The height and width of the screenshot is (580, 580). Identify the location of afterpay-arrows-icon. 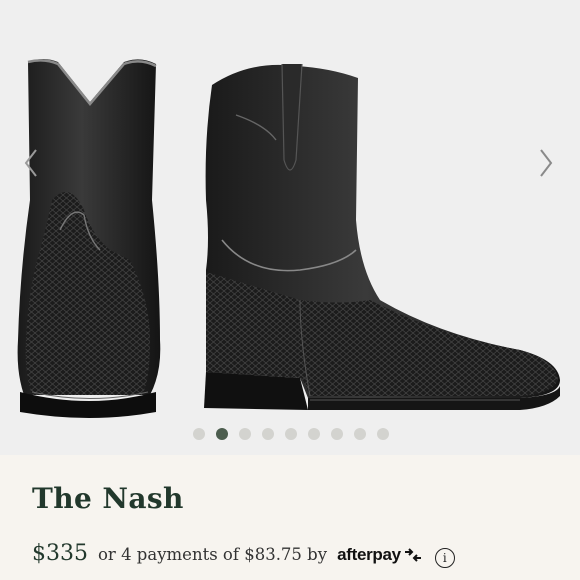
(412, 555).